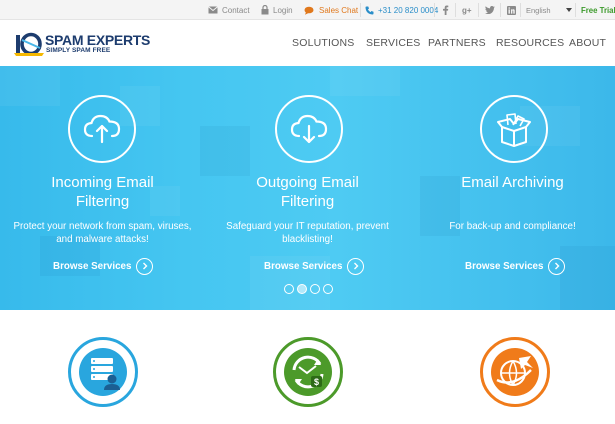  Describe the element at coordinates (308, 289) in the screenshot. I see `slider-pagination` at that location.